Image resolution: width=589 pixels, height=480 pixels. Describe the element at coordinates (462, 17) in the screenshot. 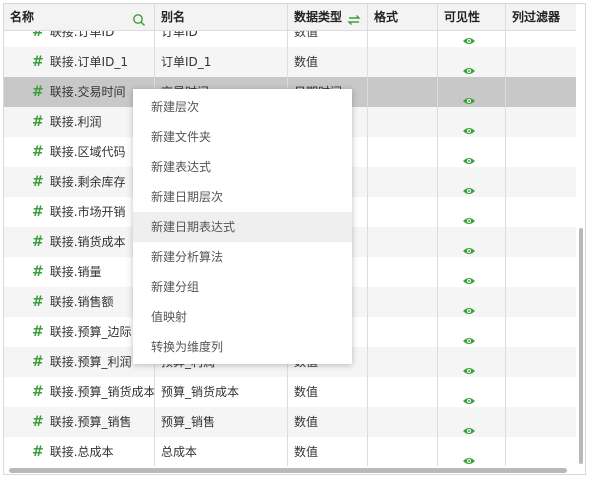

I see `column-header-label: 可见性` at that location.